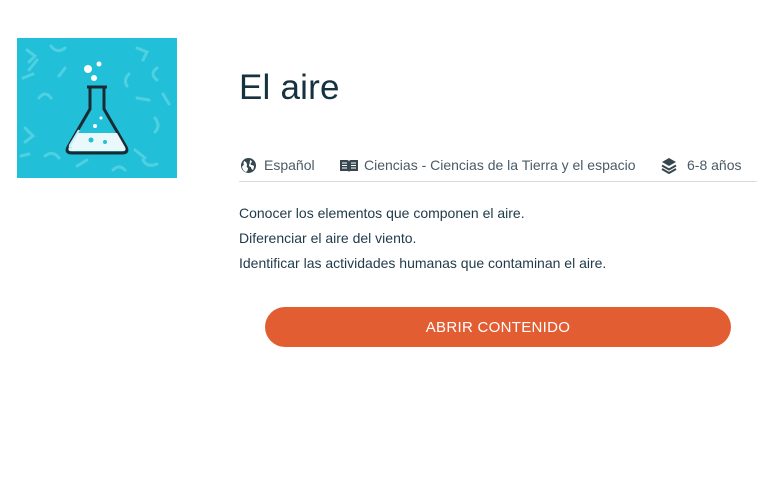 This screenshot has width=774, height=495. Describe the element at coordinates (714, 165) in the screenshot. I see `meta-age-label: 6-8 años` at that location.